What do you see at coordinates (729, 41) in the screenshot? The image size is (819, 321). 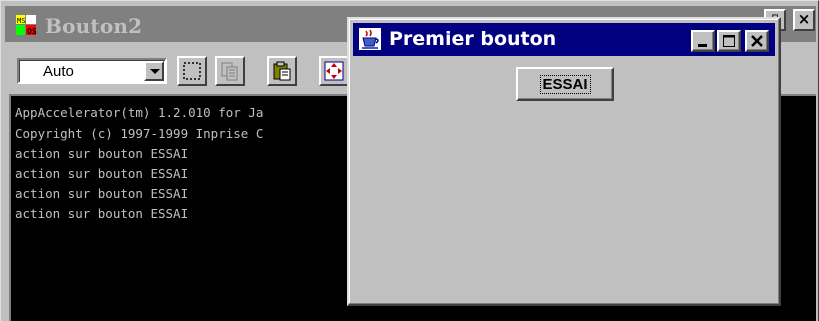 I see `dialog-maximize-button` at bounding box center [729, 41].